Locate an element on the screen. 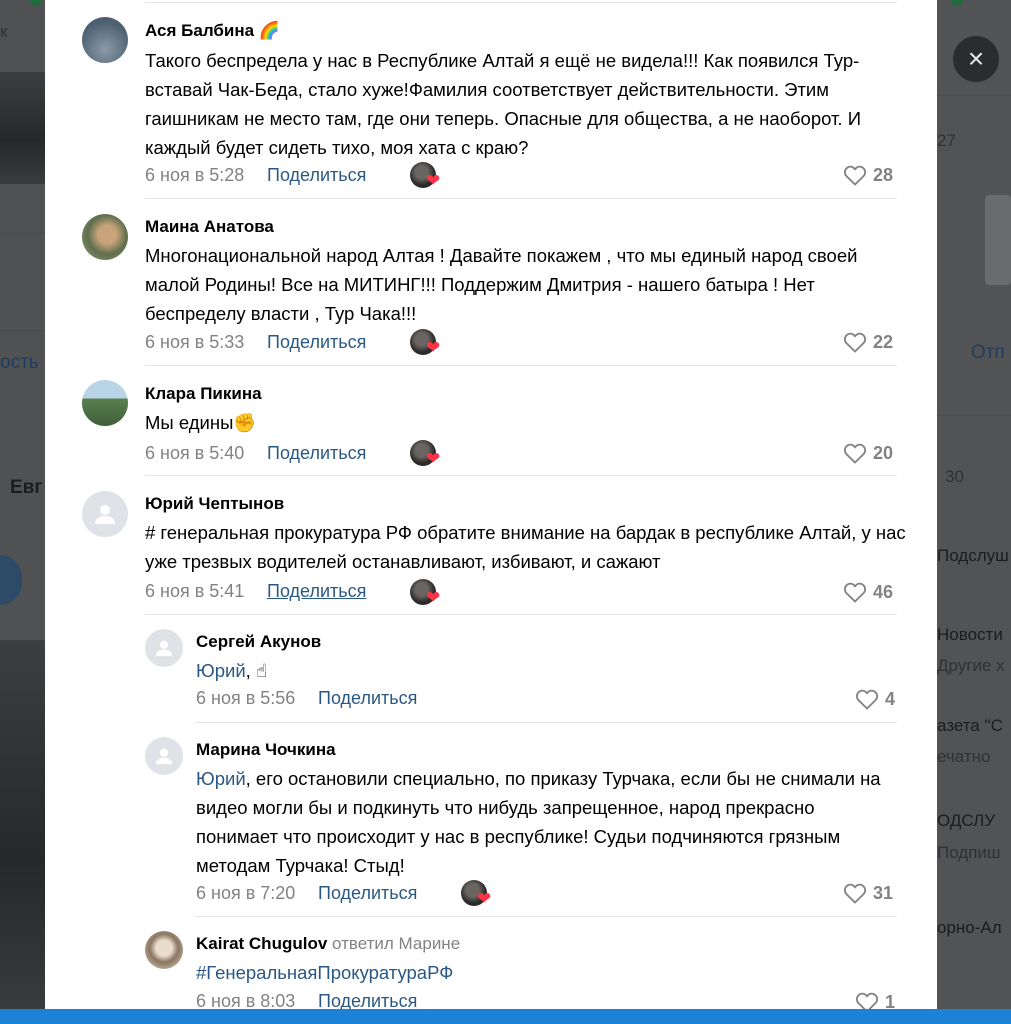 This screenshot has height=1024, width=1011. like-button: 4 is located at coordinates (875, 699).